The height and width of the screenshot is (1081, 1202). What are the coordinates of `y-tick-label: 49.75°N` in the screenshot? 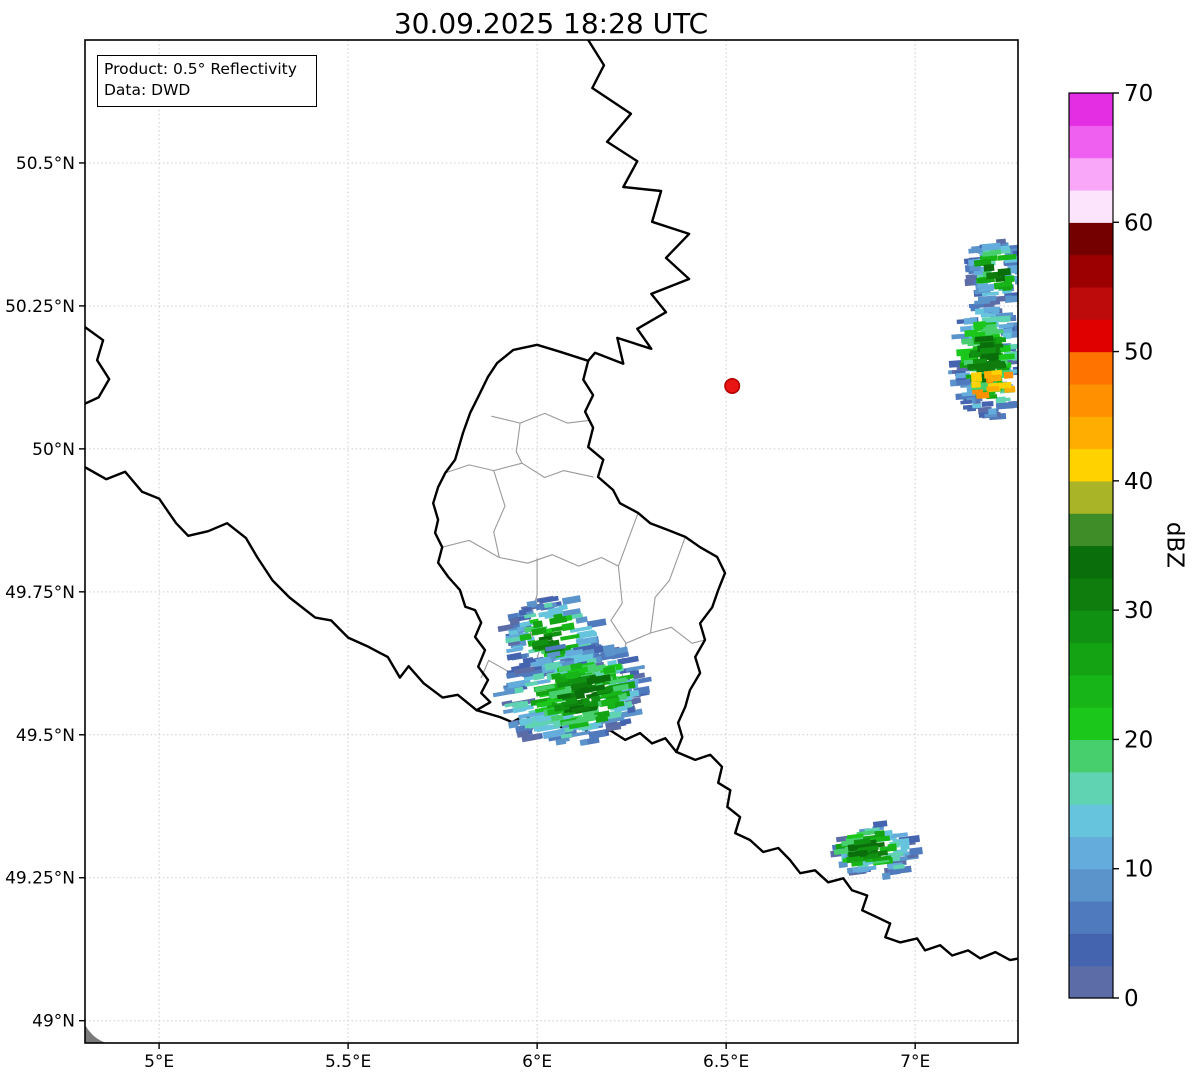 It's located at (40, 593).